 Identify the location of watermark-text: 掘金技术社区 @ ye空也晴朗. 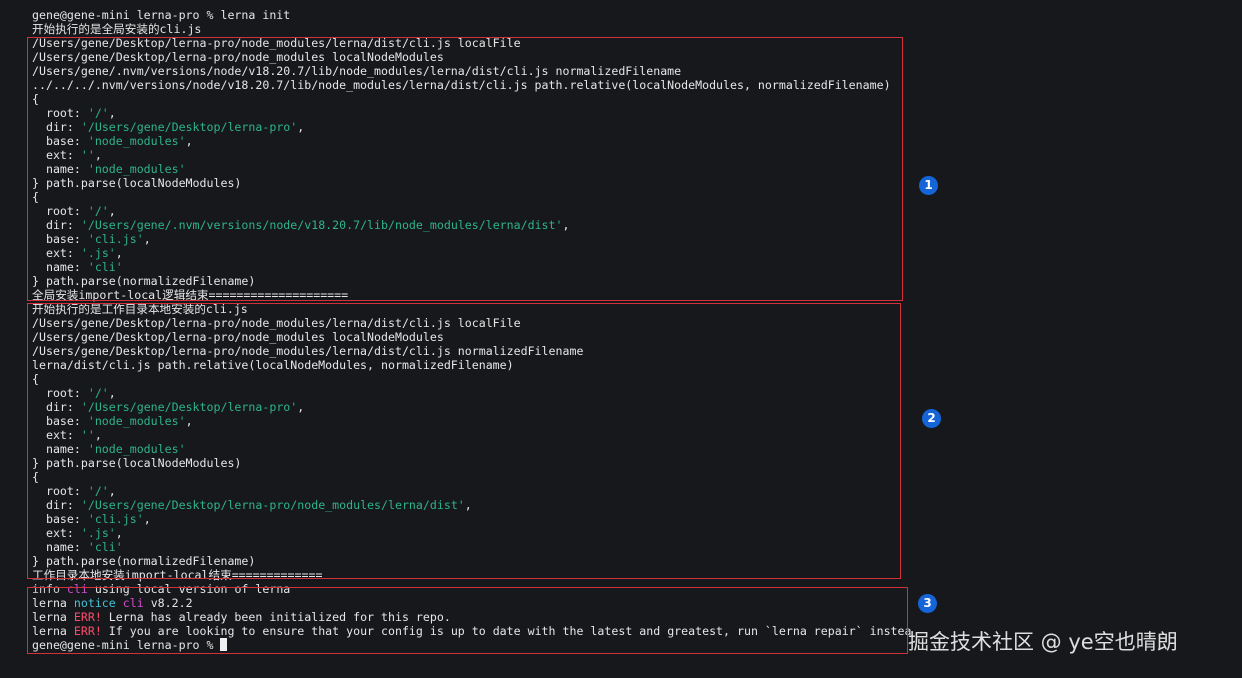
(1043, 642).